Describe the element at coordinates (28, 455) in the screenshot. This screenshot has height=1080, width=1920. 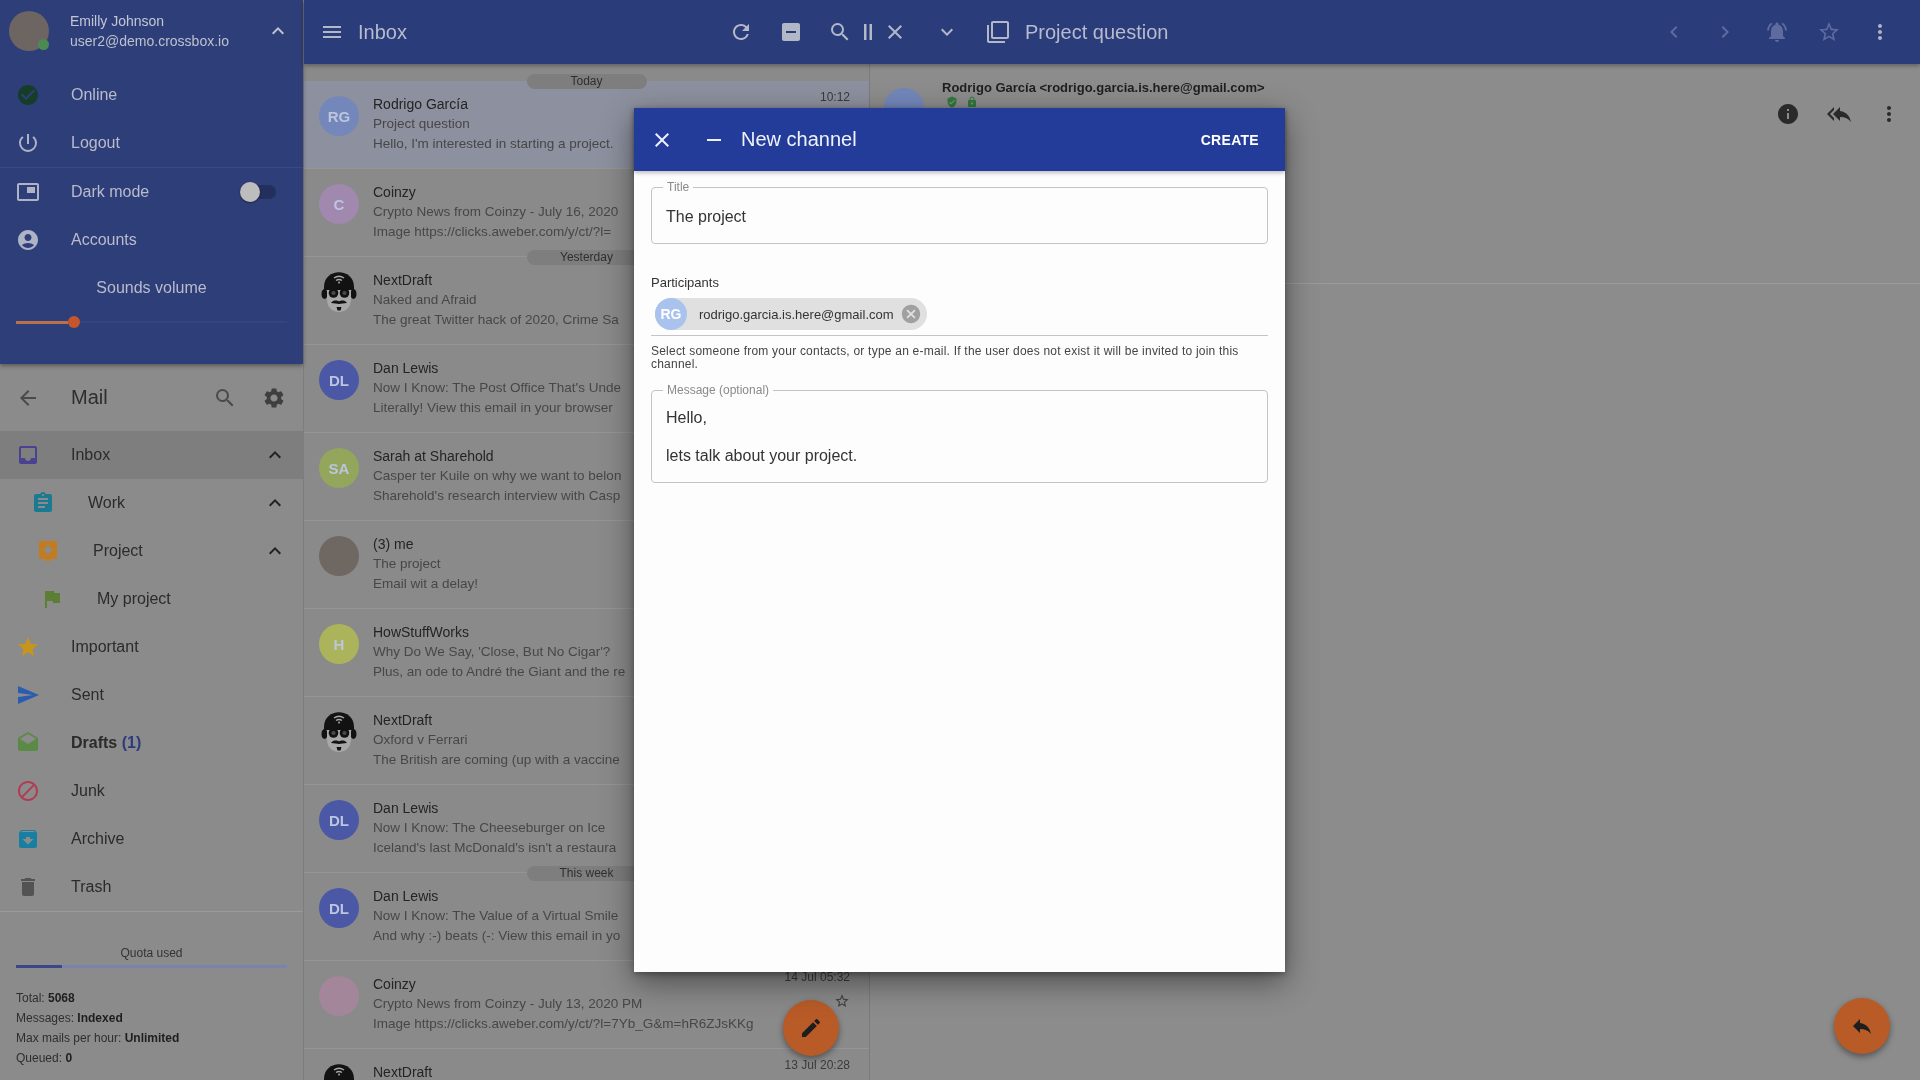
I see `inbox-icon` at that location.